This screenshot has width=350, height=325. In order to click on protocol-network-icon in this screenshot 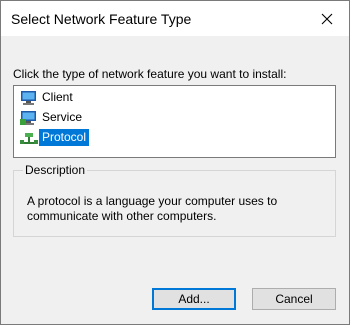, I will do `click(29, 138)`.